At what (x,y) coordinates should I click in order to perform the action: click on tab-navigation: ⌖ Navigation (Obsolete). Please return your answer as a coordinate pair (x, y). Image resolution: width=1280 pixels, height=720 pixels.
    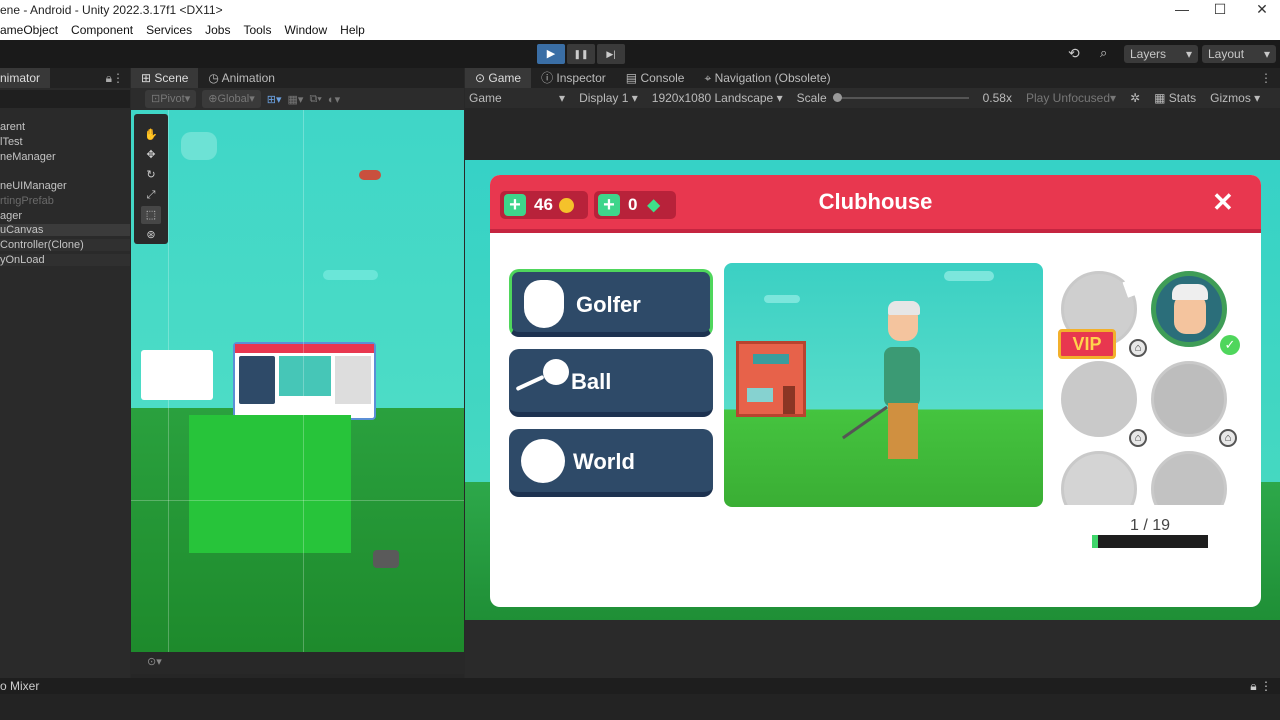
    Looking at the image, I should click on (767, 78).